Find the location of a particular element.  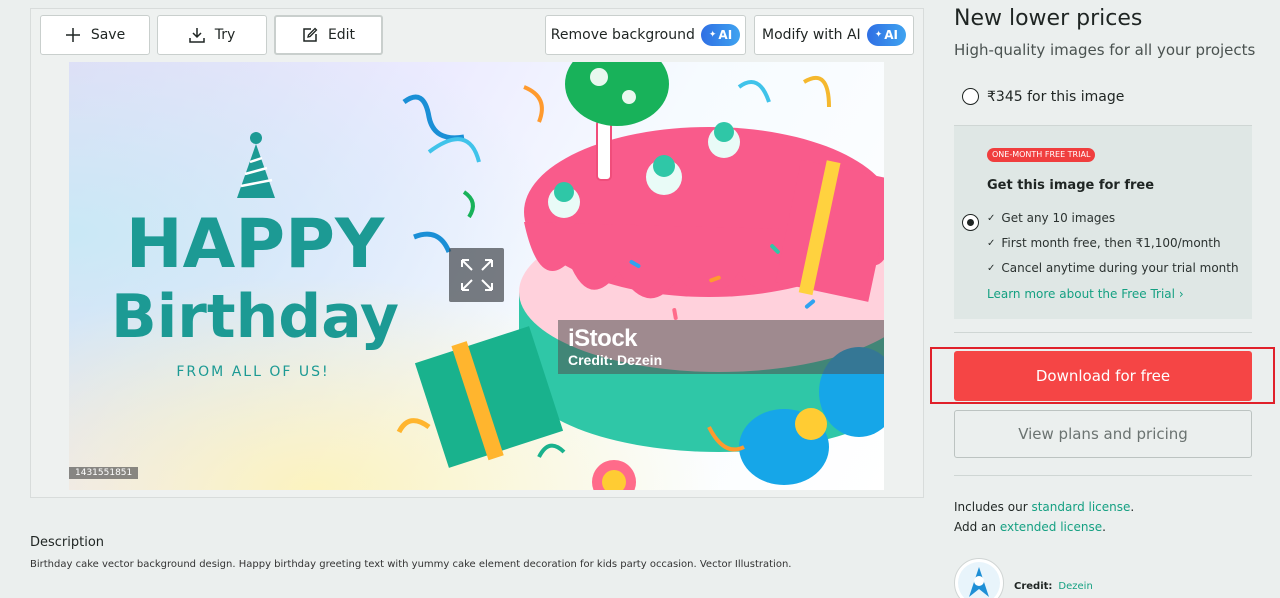

download-icon is located at coordinates (196, 35).